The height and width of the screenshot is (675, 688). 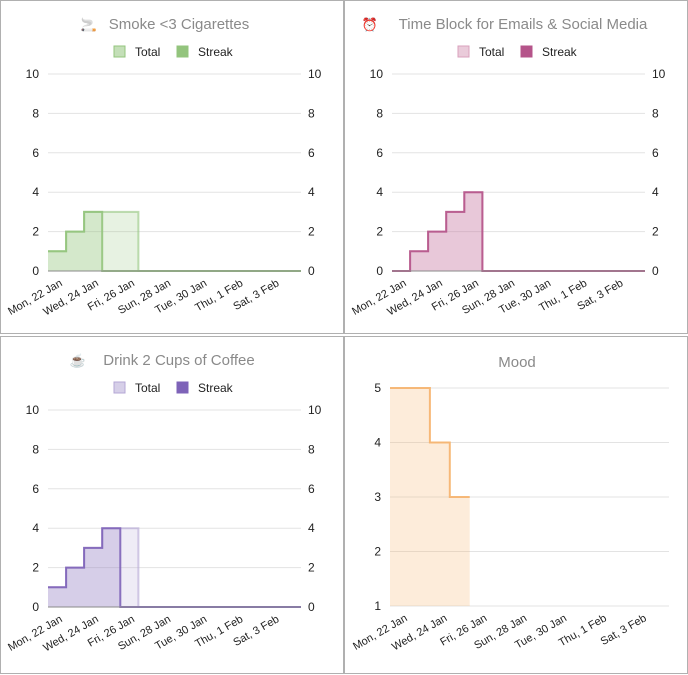 I want to click on y-tick-label: 5, so click(x=377, y=388).